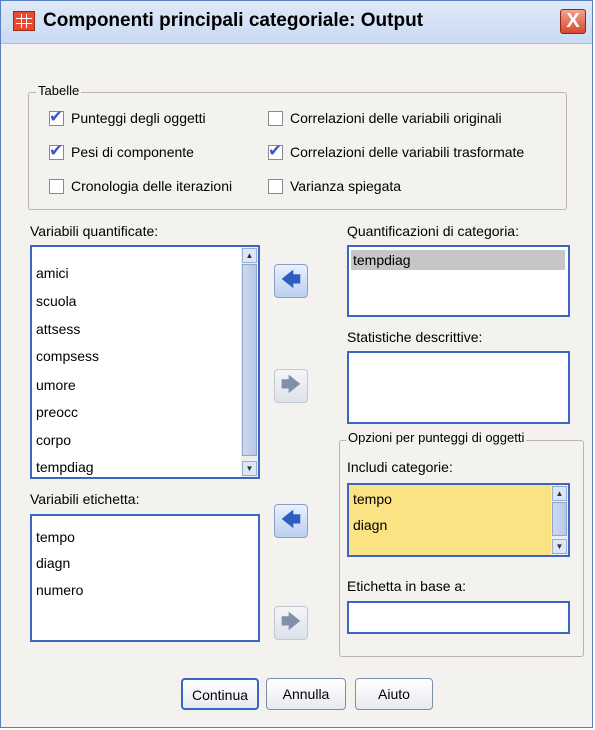 The image size is (595, 730). I want to click on checkbox-transformed-correlations: Correlazioni delle variabili trasformate, so click(396, 151).